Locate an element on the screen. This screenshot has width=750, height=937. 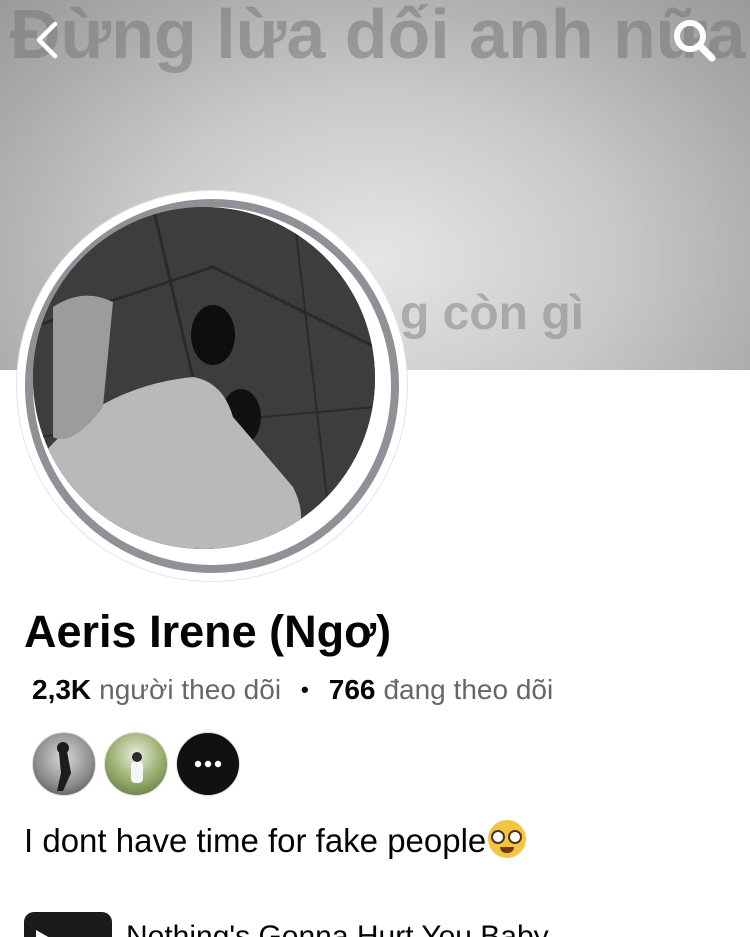
cover-text-top: Đừng lừa dối anh nữa is located at coordinates (378, 36).